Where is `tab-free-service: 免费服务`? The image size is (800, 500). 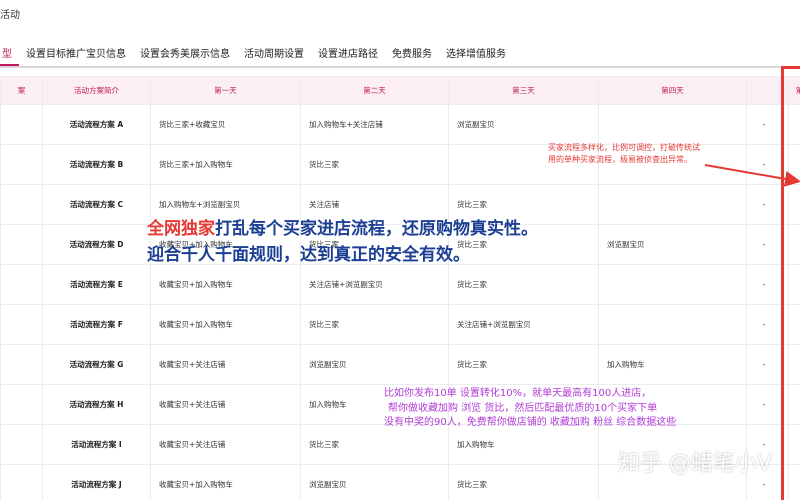 tab-free-service: 免费服务 is located at coordinates (412, 55).